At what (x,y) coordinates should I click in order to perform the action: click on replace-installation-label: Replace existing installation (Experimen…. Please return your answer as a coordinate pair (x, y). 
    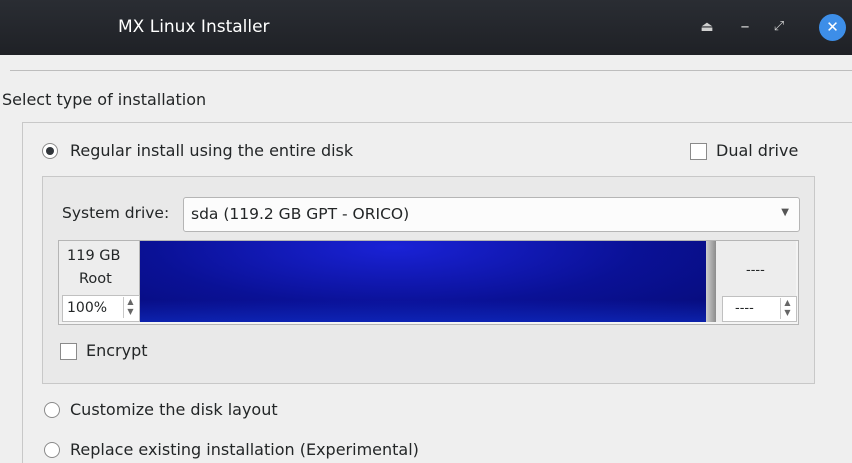
    Looking at the image, I should click on (244, 449).